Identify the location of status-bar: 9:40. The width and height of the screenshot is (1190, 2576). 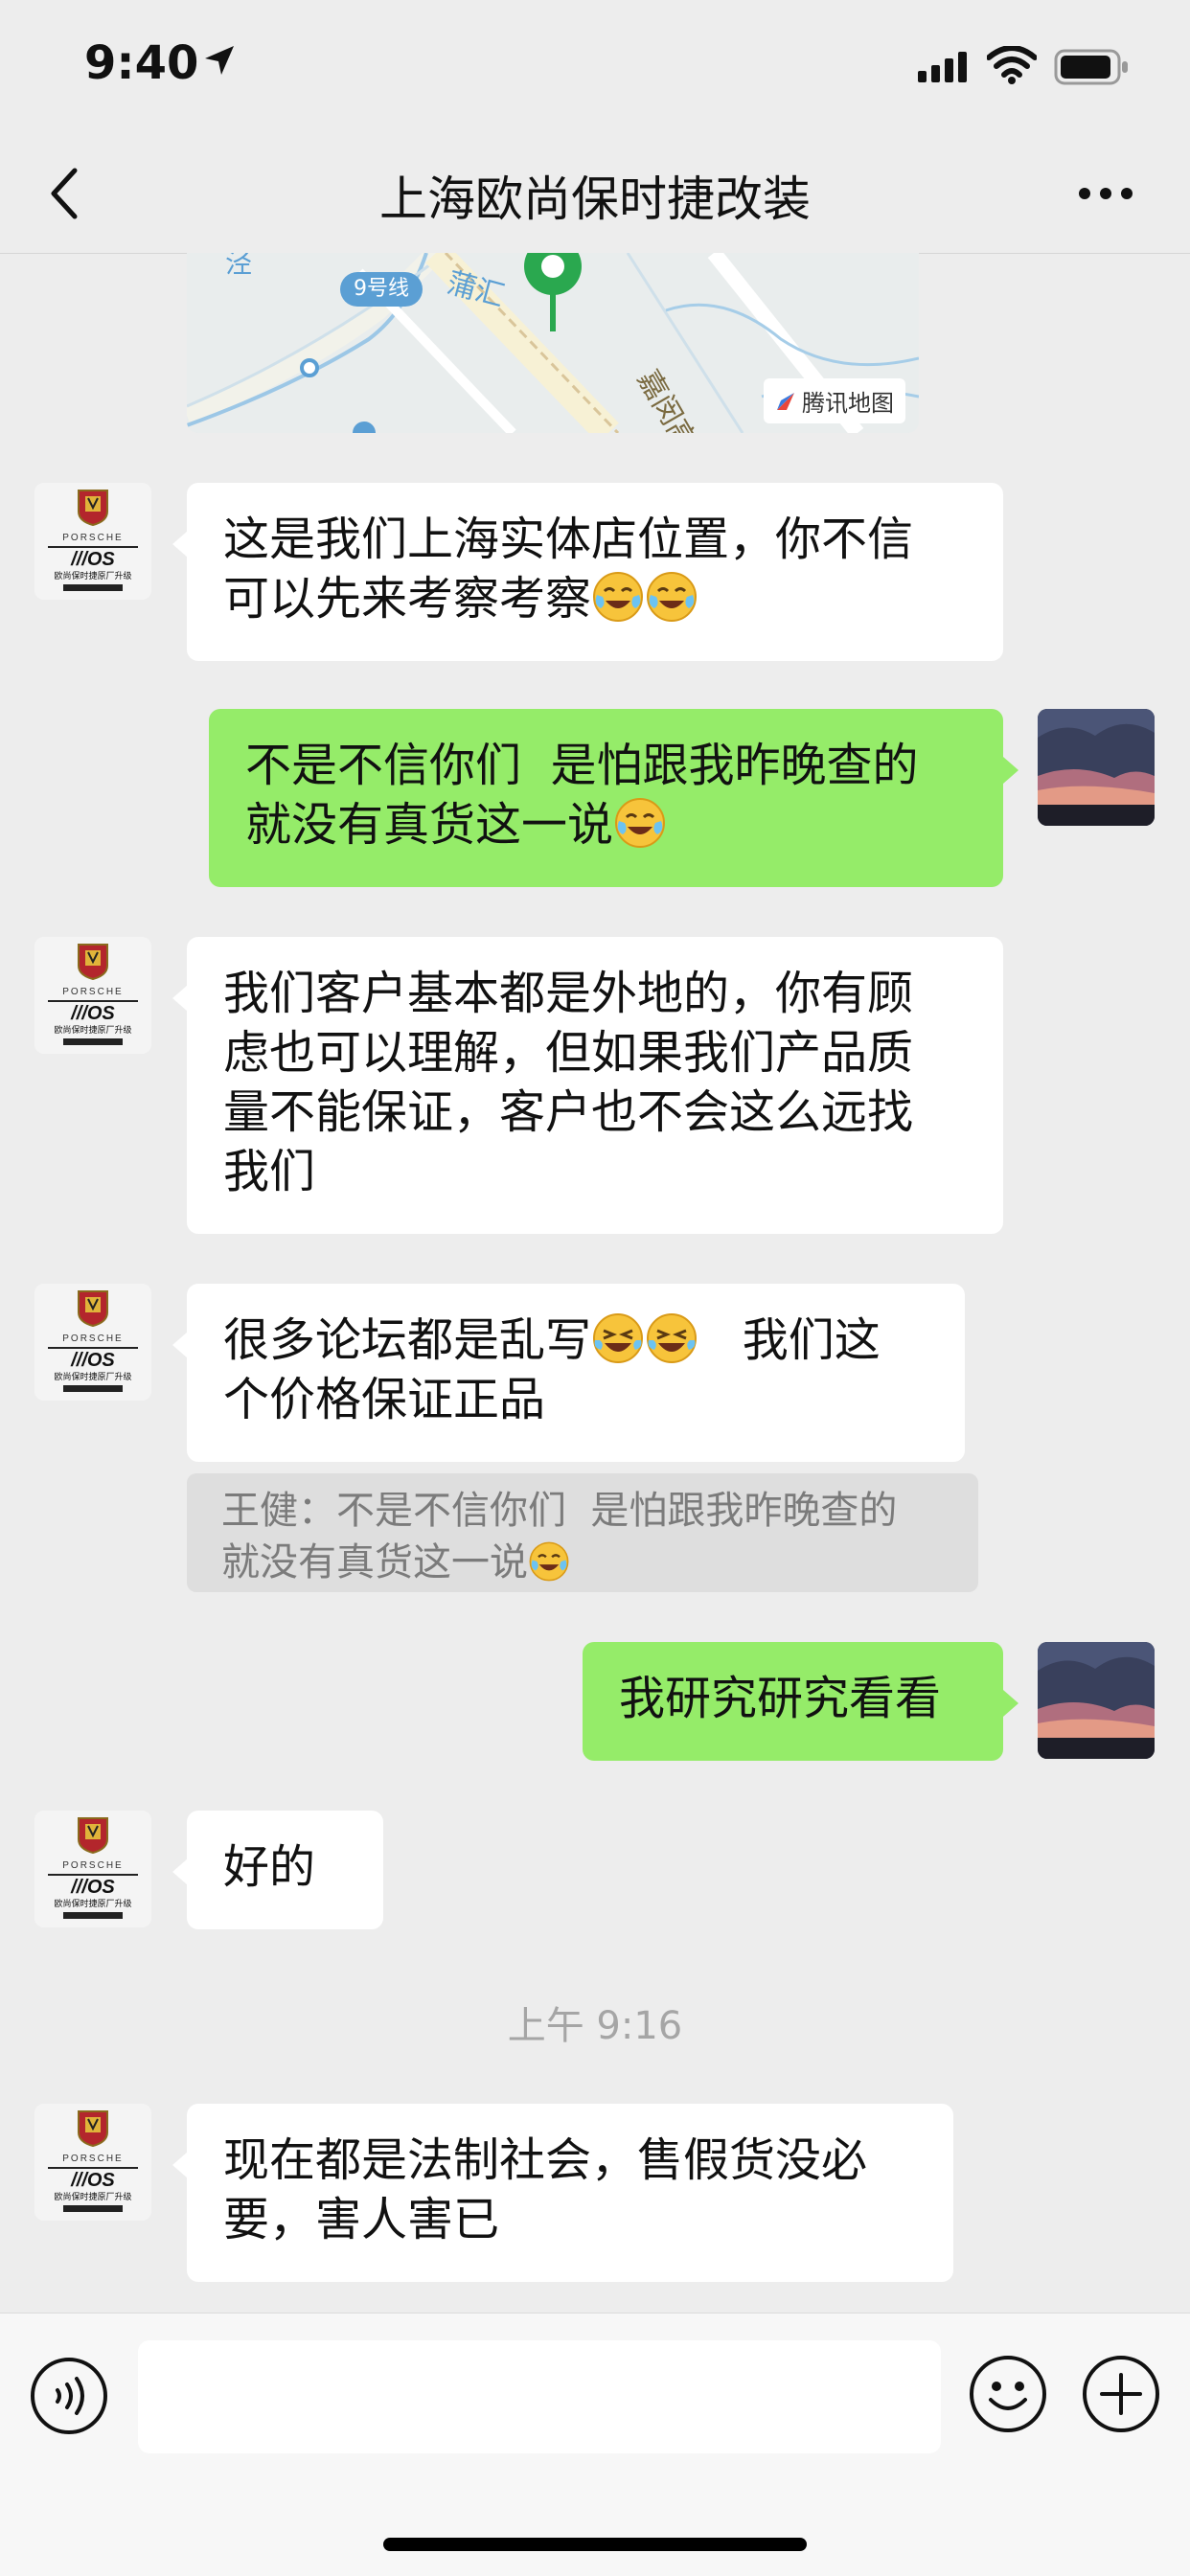
(595, 67).